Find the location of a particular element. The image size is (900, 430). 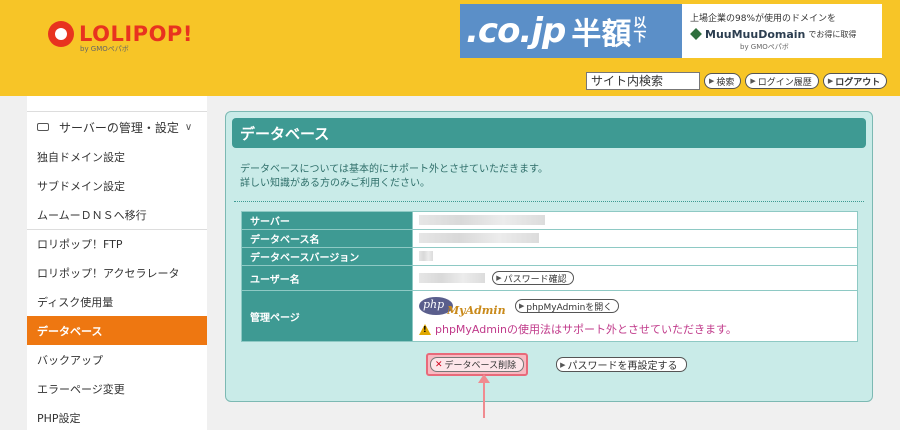

sidebar-item-backup: バックアップ is located at coordinates (117, 359).